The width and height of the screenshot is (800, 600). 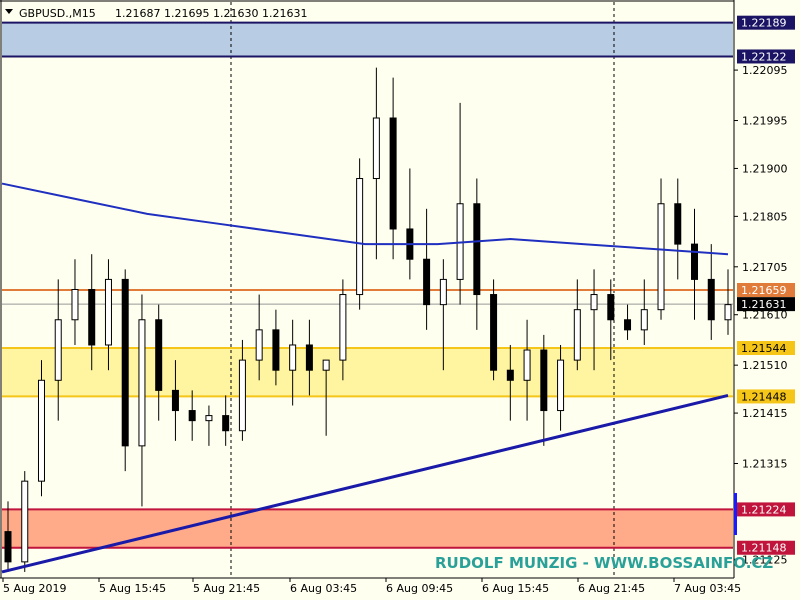 What do you see at coordinates (764, 548) in the screenshot?
I see `price-level-label: 1.21148` at bounding box center [764, 548].